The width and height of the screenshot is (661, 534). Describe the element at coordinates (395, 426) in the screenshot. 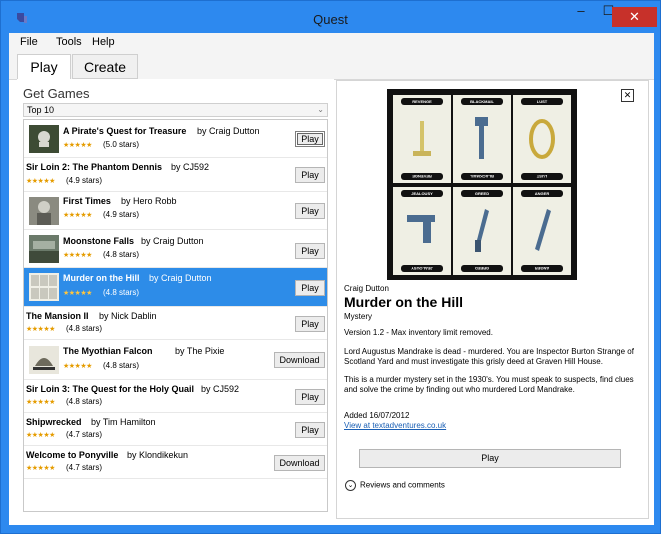

I see `textadventures-link: View at textadventures.co.uk` at that location.